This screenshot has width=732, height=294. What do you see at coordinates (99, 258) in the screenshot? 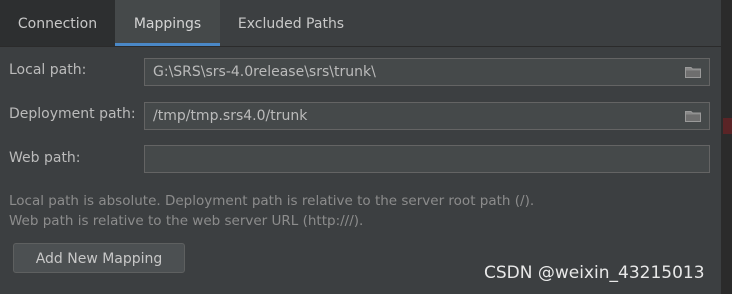
I see `add-new-mapping-button: Add New Mapping` at bounding box center [99, 258].